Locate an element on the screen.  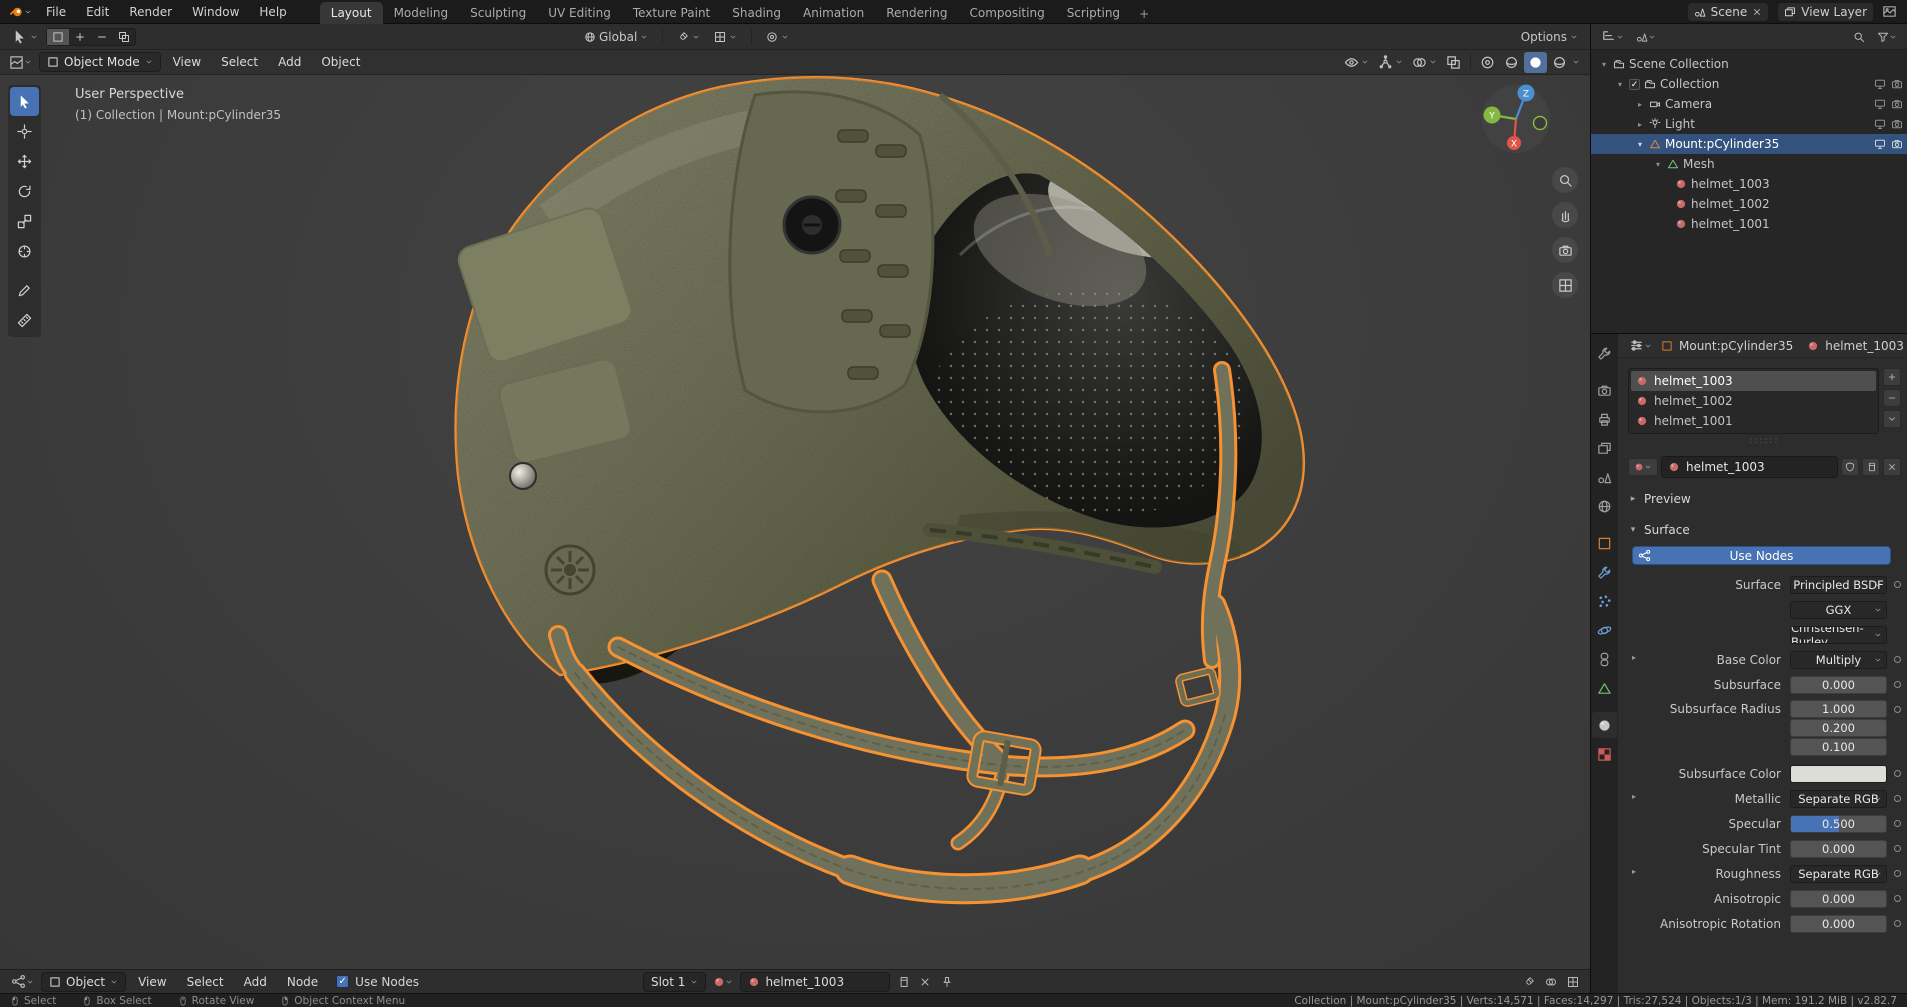
overlay-toggle is located at coordinates (1551, 982).